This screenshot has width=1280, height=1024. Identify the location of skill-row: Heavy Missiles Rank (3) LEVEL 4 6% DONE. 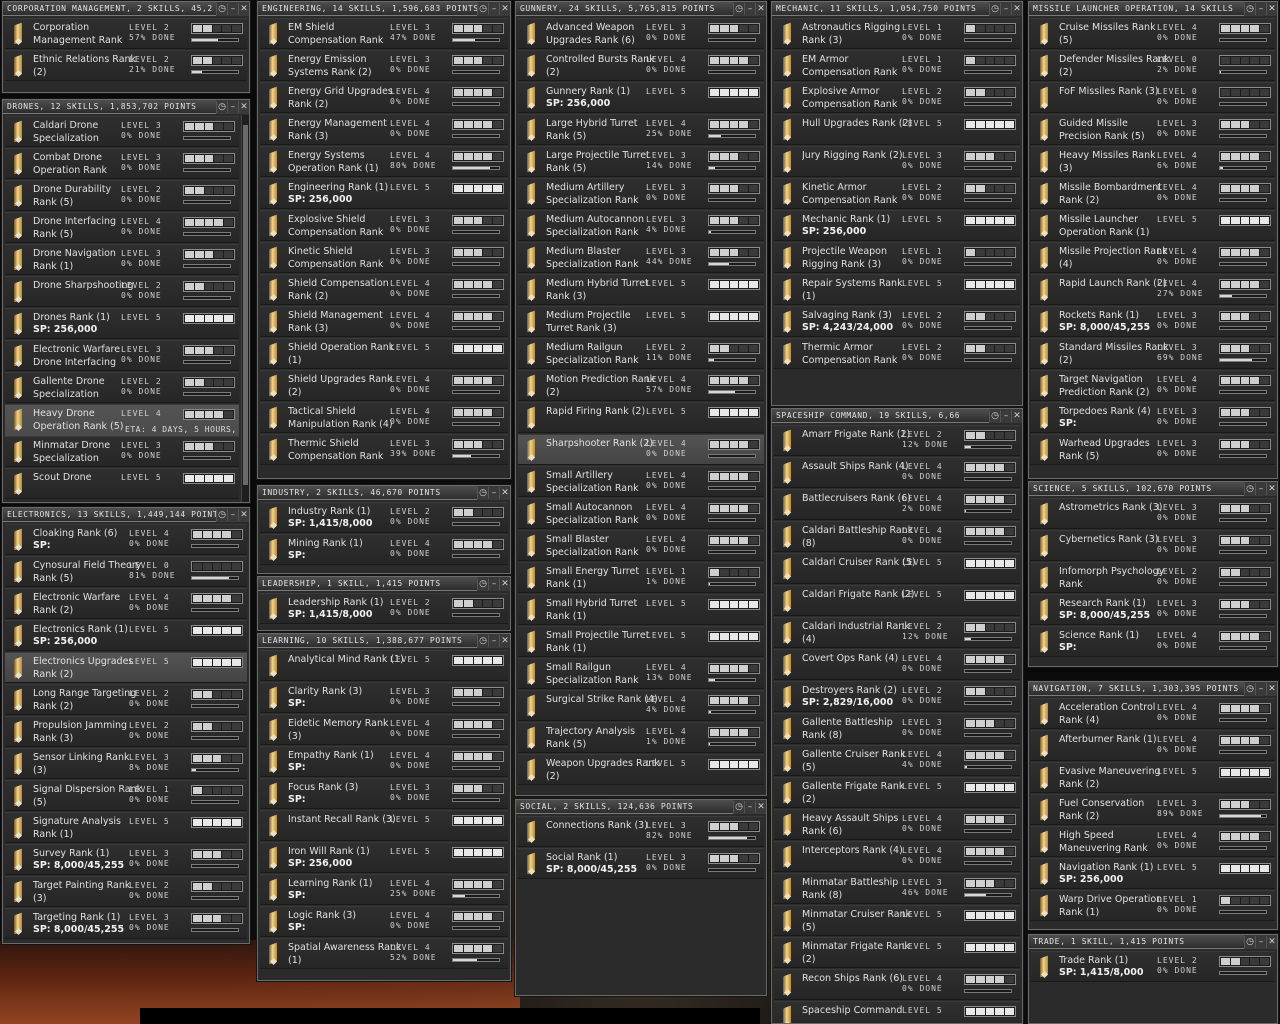
(1153, 161).